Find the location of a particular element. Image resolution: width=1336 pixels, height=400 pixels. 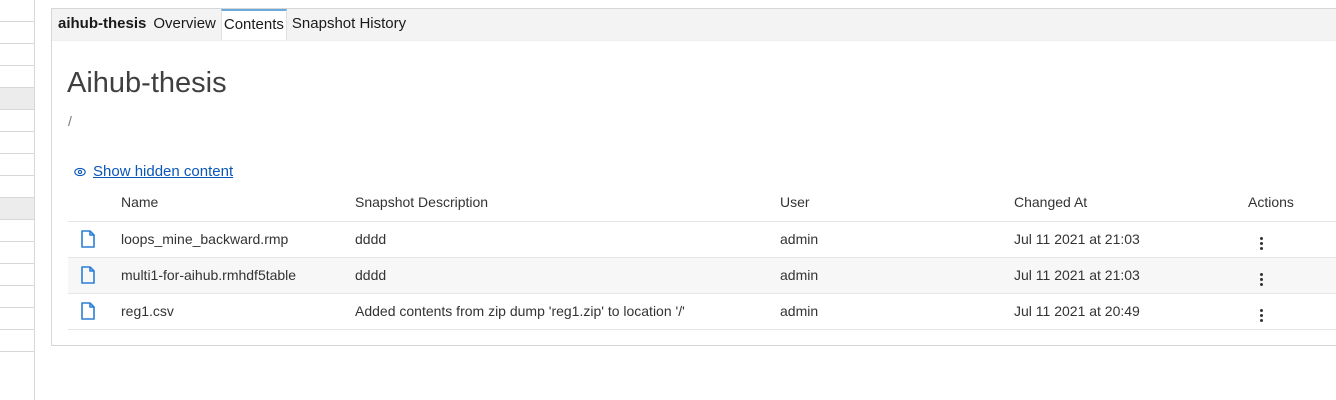

left-rail is located at coordinates (17, 200).